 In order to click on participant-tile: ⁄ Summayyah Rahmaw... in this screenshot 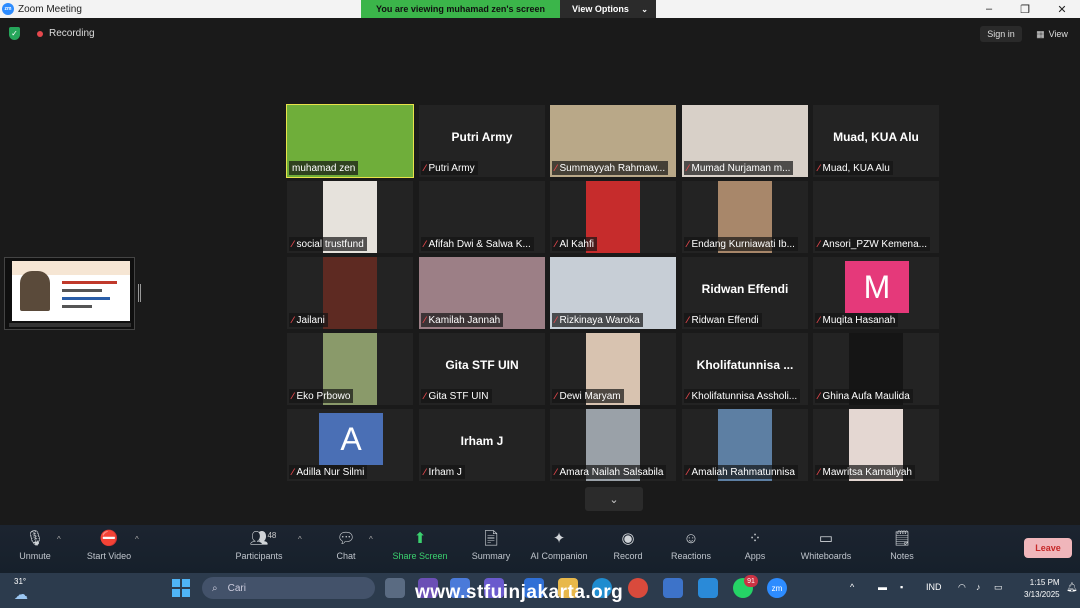, I will do `click(613, 141)`.